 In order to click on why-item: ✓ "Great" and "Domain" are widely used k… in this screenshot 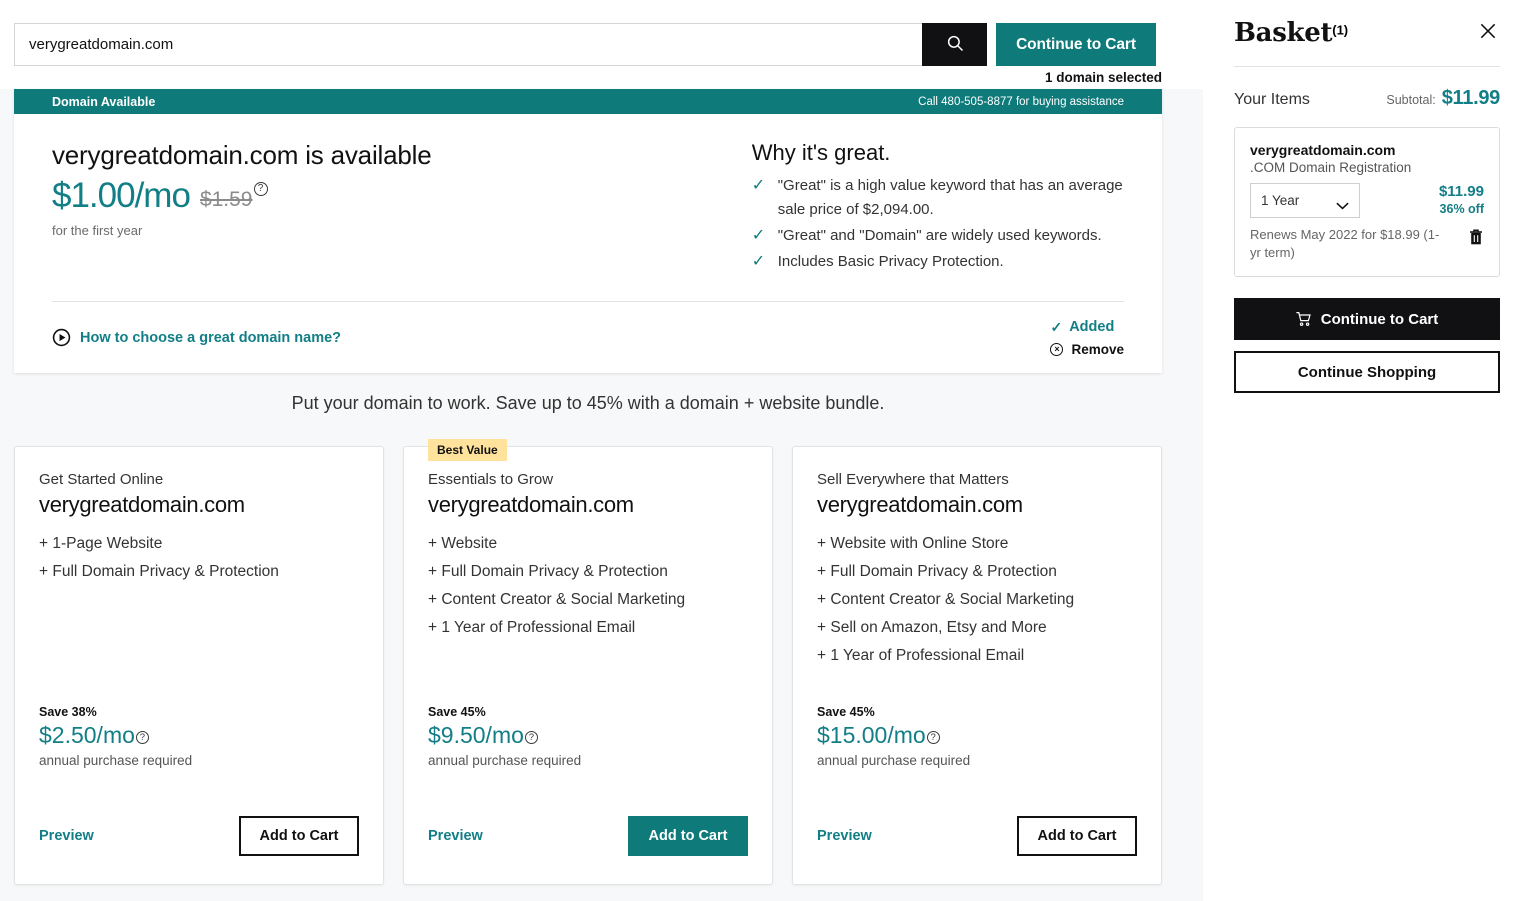, I will do `click(938, 236)`.